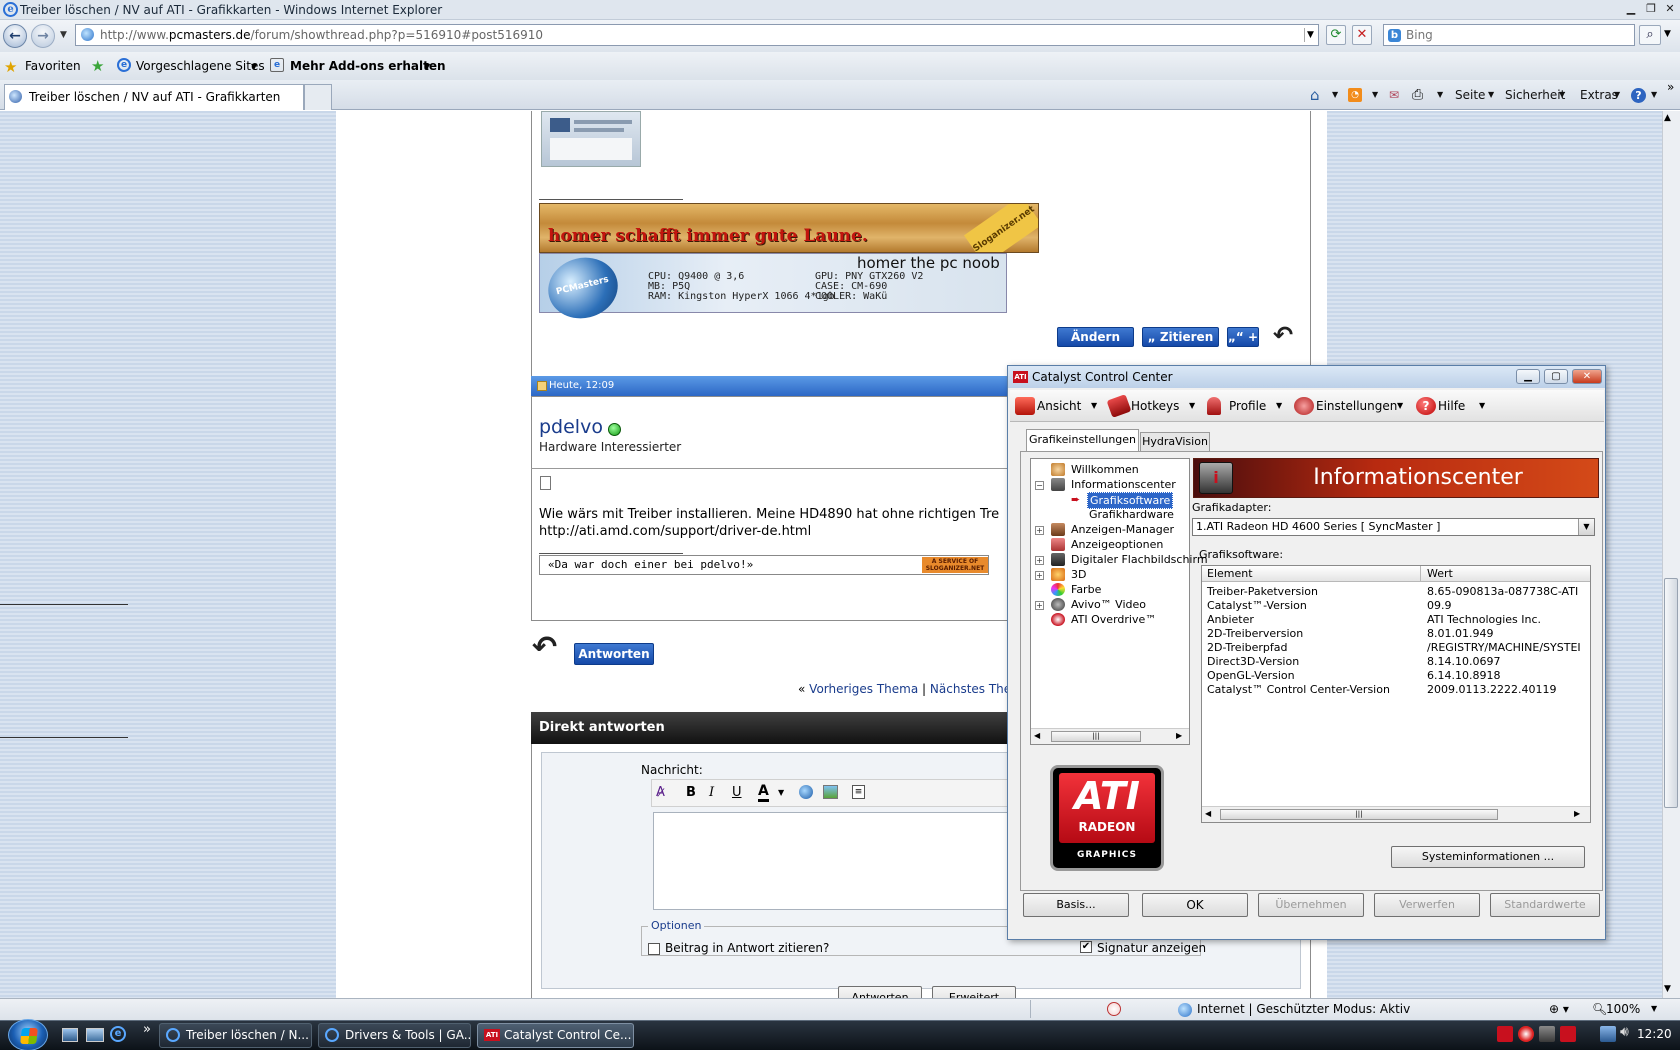  Describe the element at coordinates (1638, 95) in the screenshot. I see `help-icon: ?` at that location.